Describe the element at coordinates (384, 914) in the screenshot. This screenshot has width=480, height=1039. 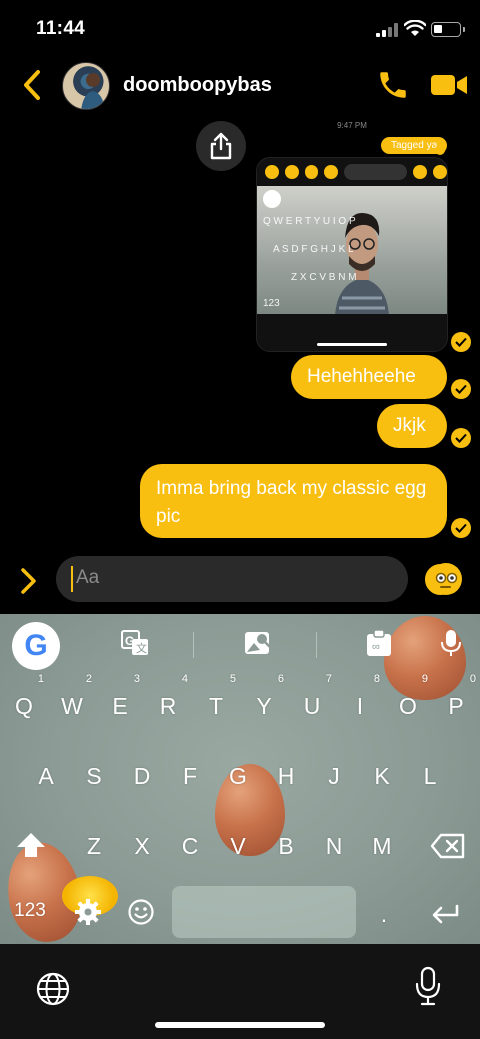
I see `period-key: .` at that location.